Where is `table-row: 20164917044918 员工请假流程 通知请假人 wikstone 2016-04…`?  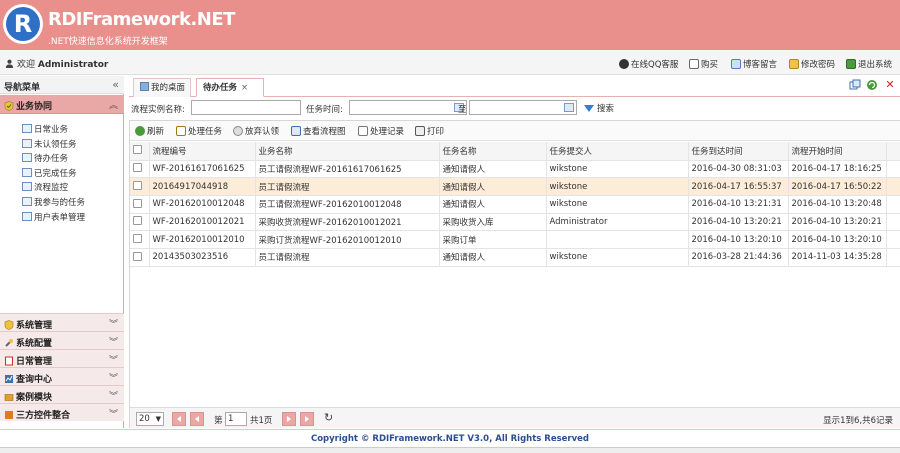
table-row: 20164917044918 员工请假流程 通知请假人 wikstone 2016-04… is located at coordinates (515, 186).